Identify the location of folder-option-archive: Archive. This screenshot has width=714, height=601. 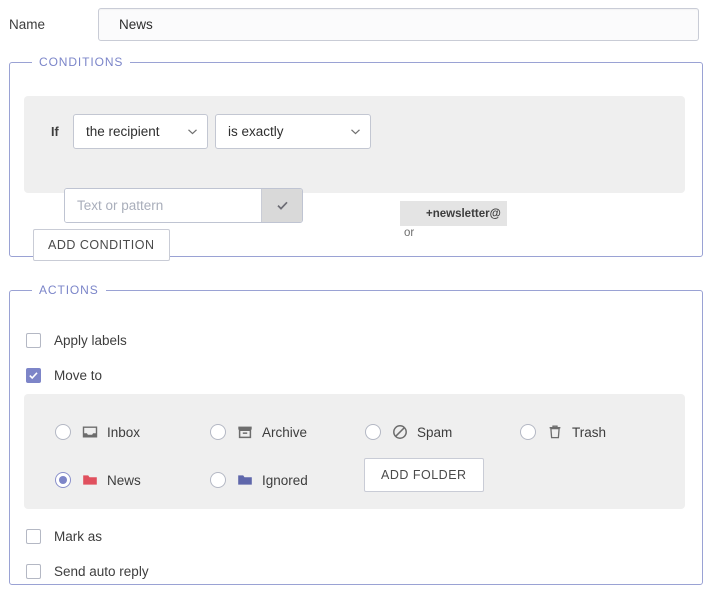
(258, 432).